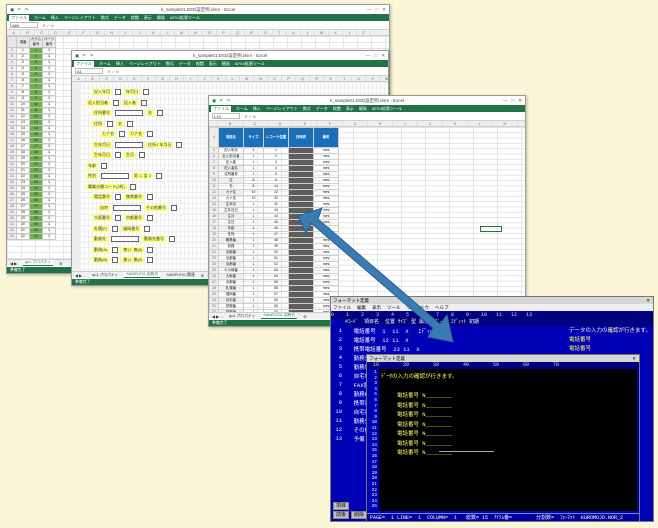  I want to click on table-cell: 1, so click(49, 236).